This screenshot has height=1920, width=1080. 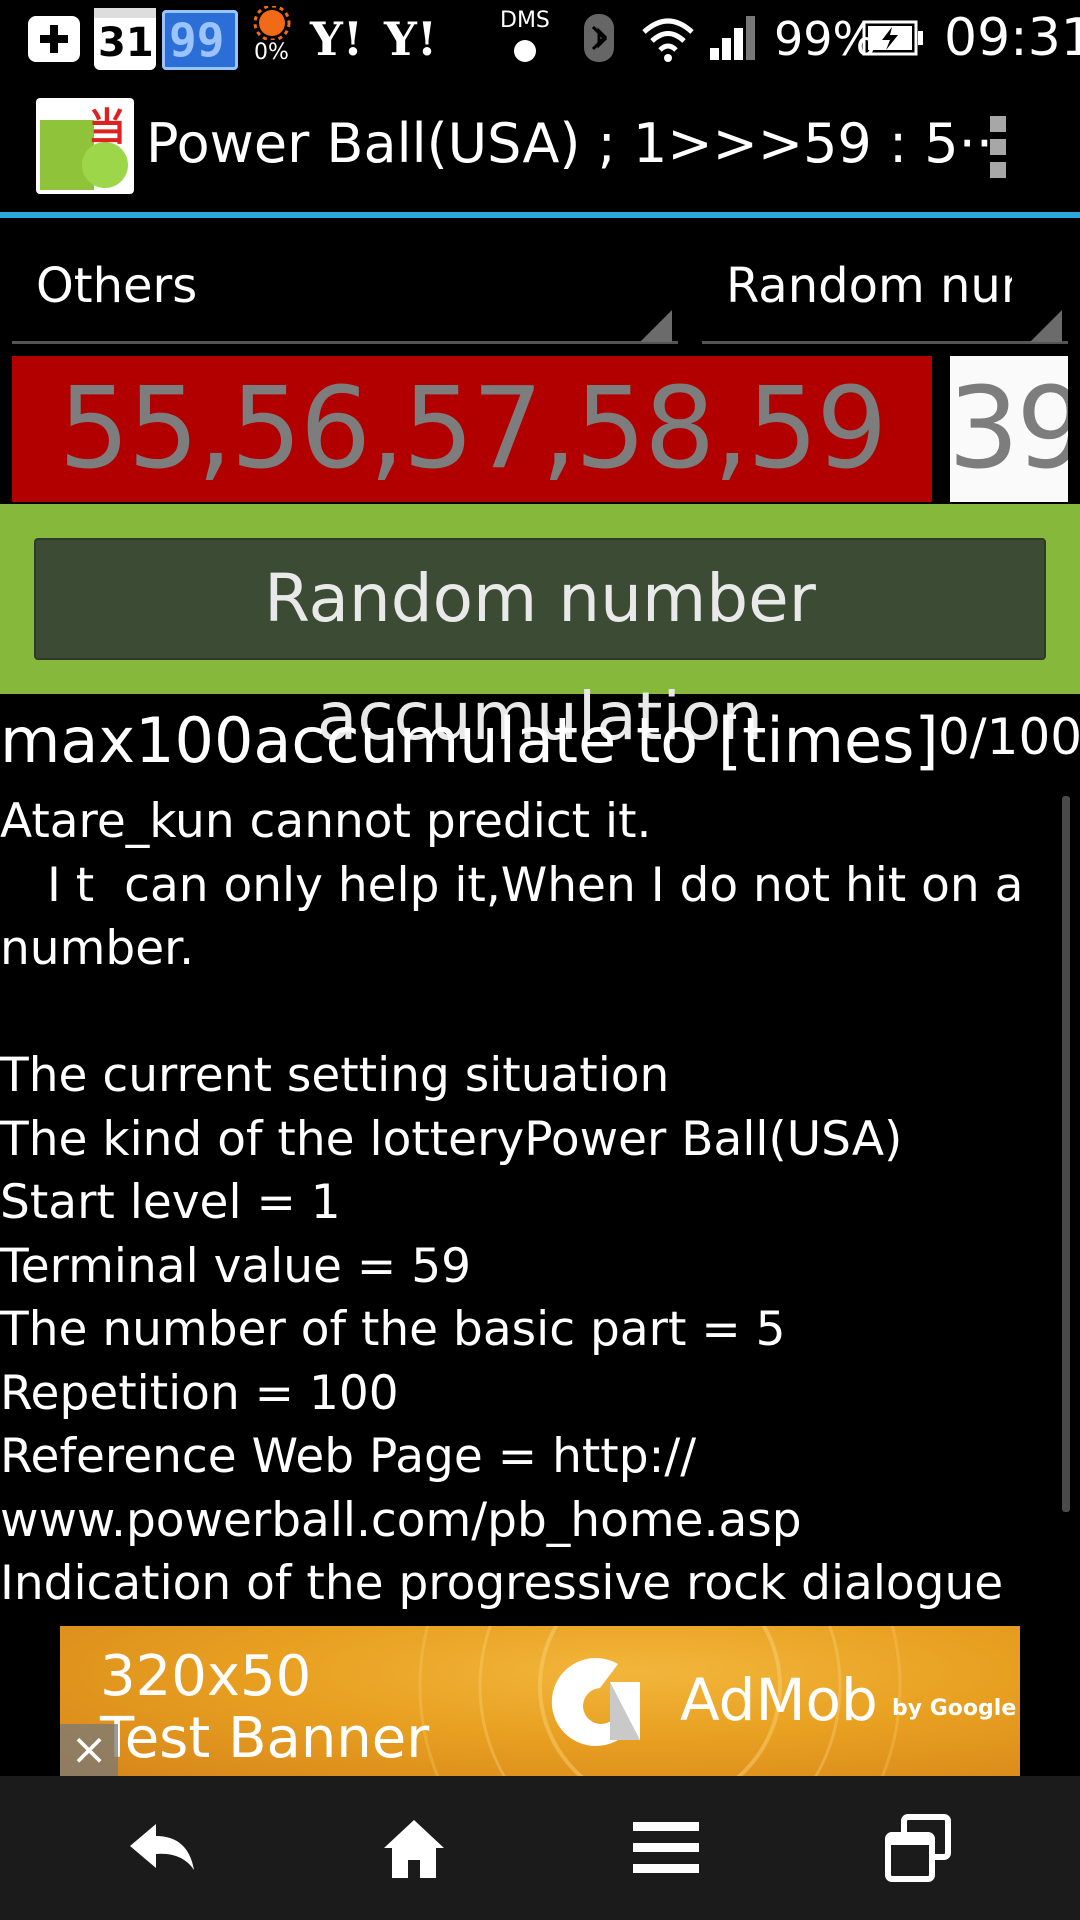 I want to click on ad-close-button: ×, so click(x=89, y=1750).